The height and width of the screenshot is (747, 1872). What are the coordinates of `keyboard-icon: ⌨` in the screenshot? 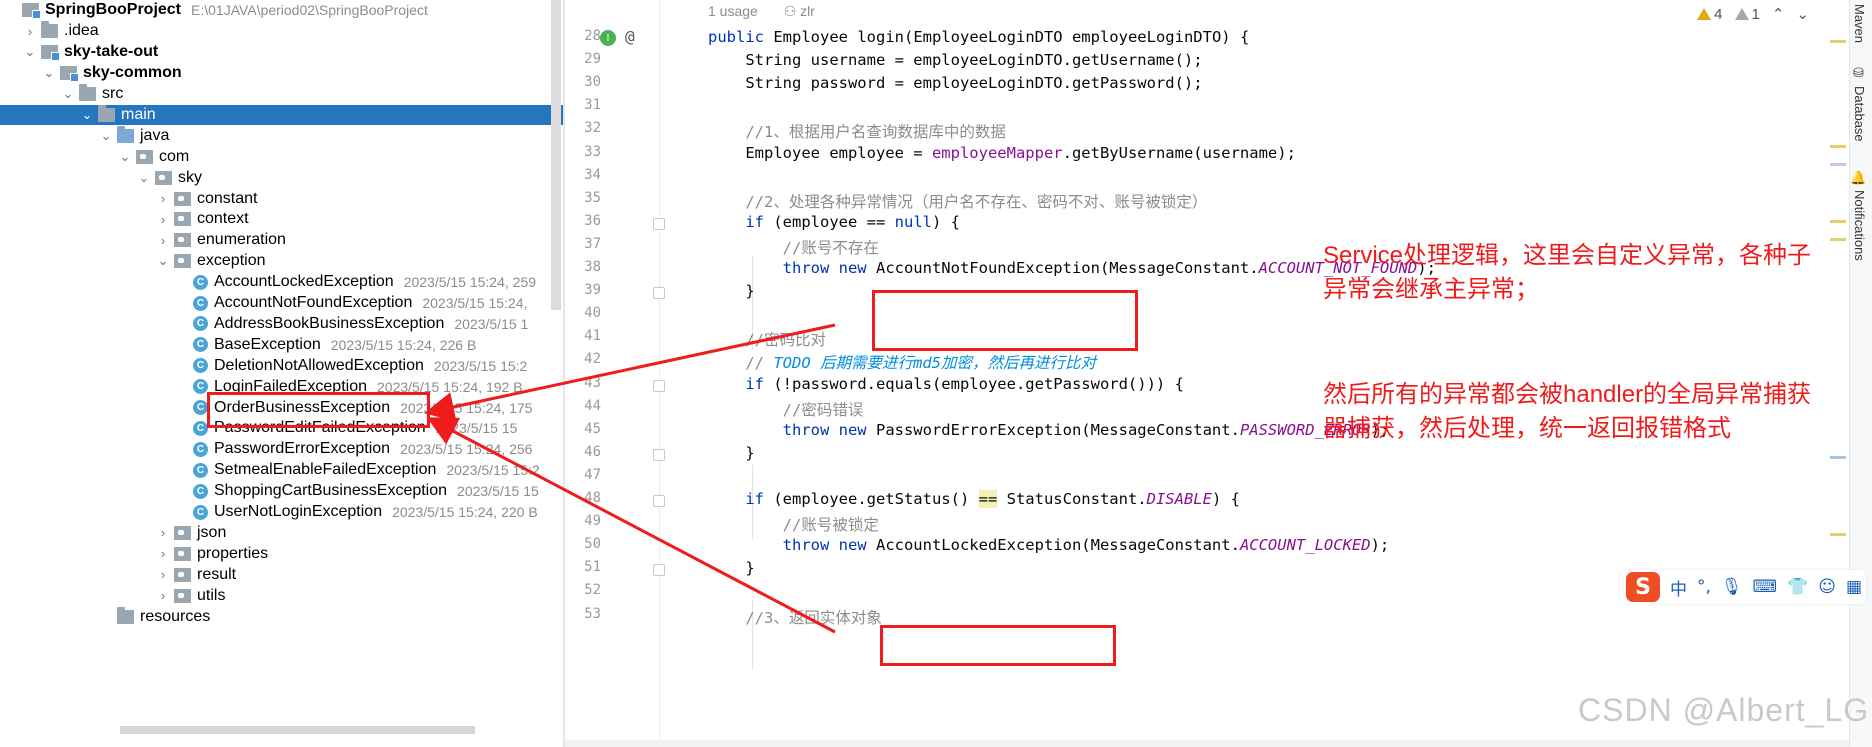 It's located at (1765, 587).